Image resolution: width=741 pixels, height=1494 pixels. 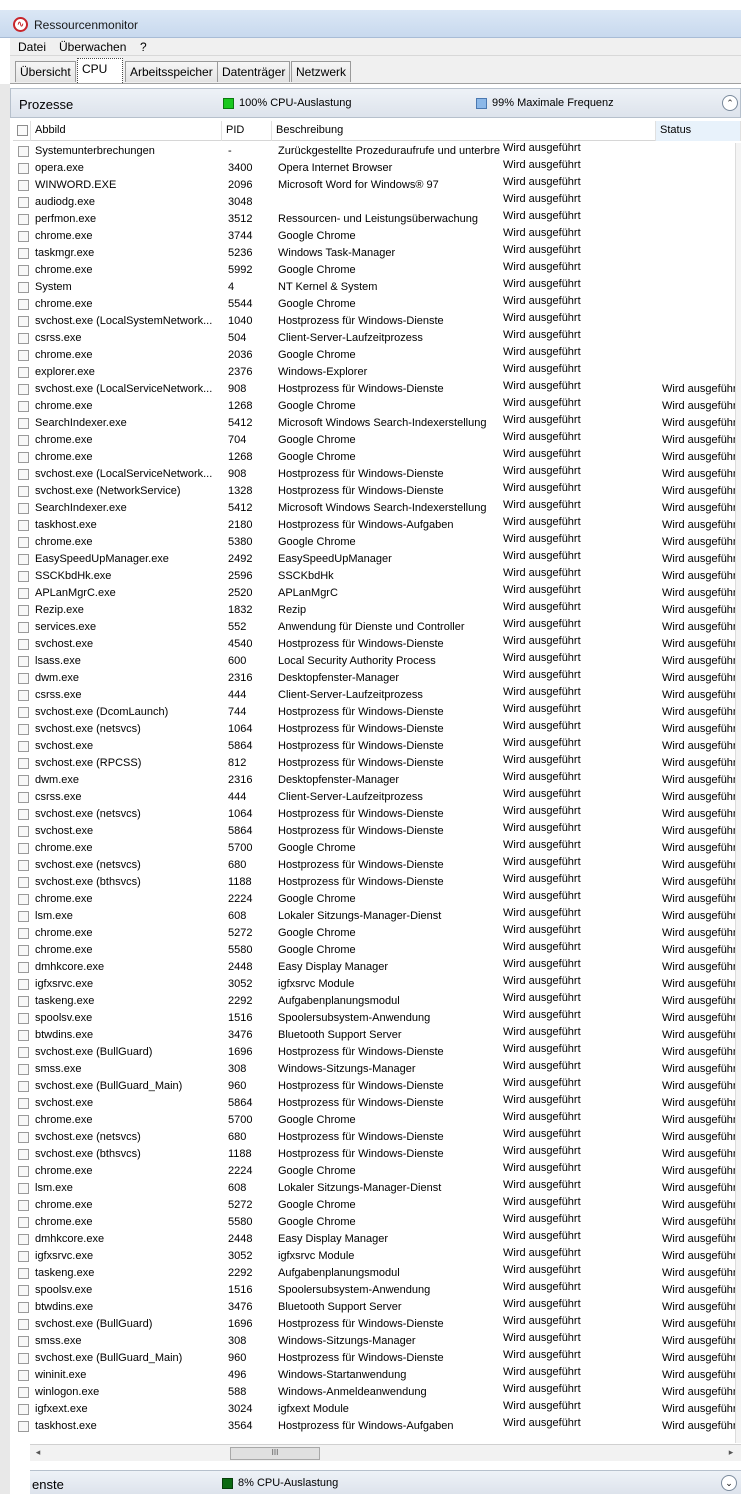 What do you see at coordinates (22, 131) in the screenshot?
I see `select-all-checkbox` at bounding box center [22, 131].